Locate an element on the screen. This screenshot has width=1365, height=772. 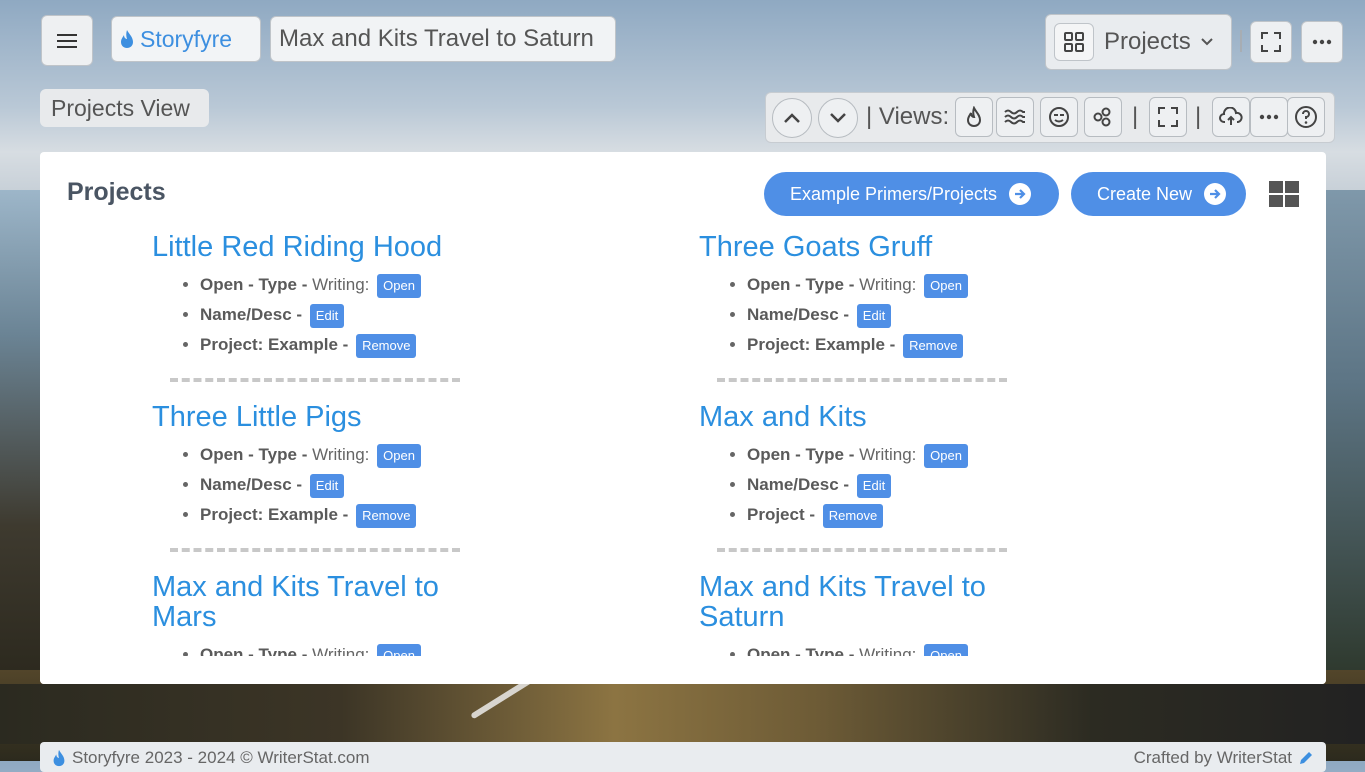
view-dropdown: Projects is located at coordinates (1138, 42).